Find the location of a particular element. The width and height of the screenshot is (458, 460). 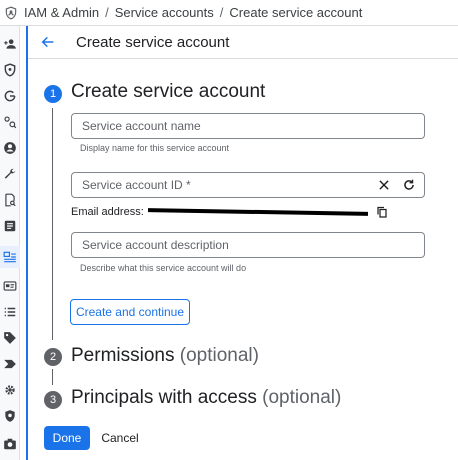

service-account-id-placeholder: Service account ID * is located at coordinates (136, 185).